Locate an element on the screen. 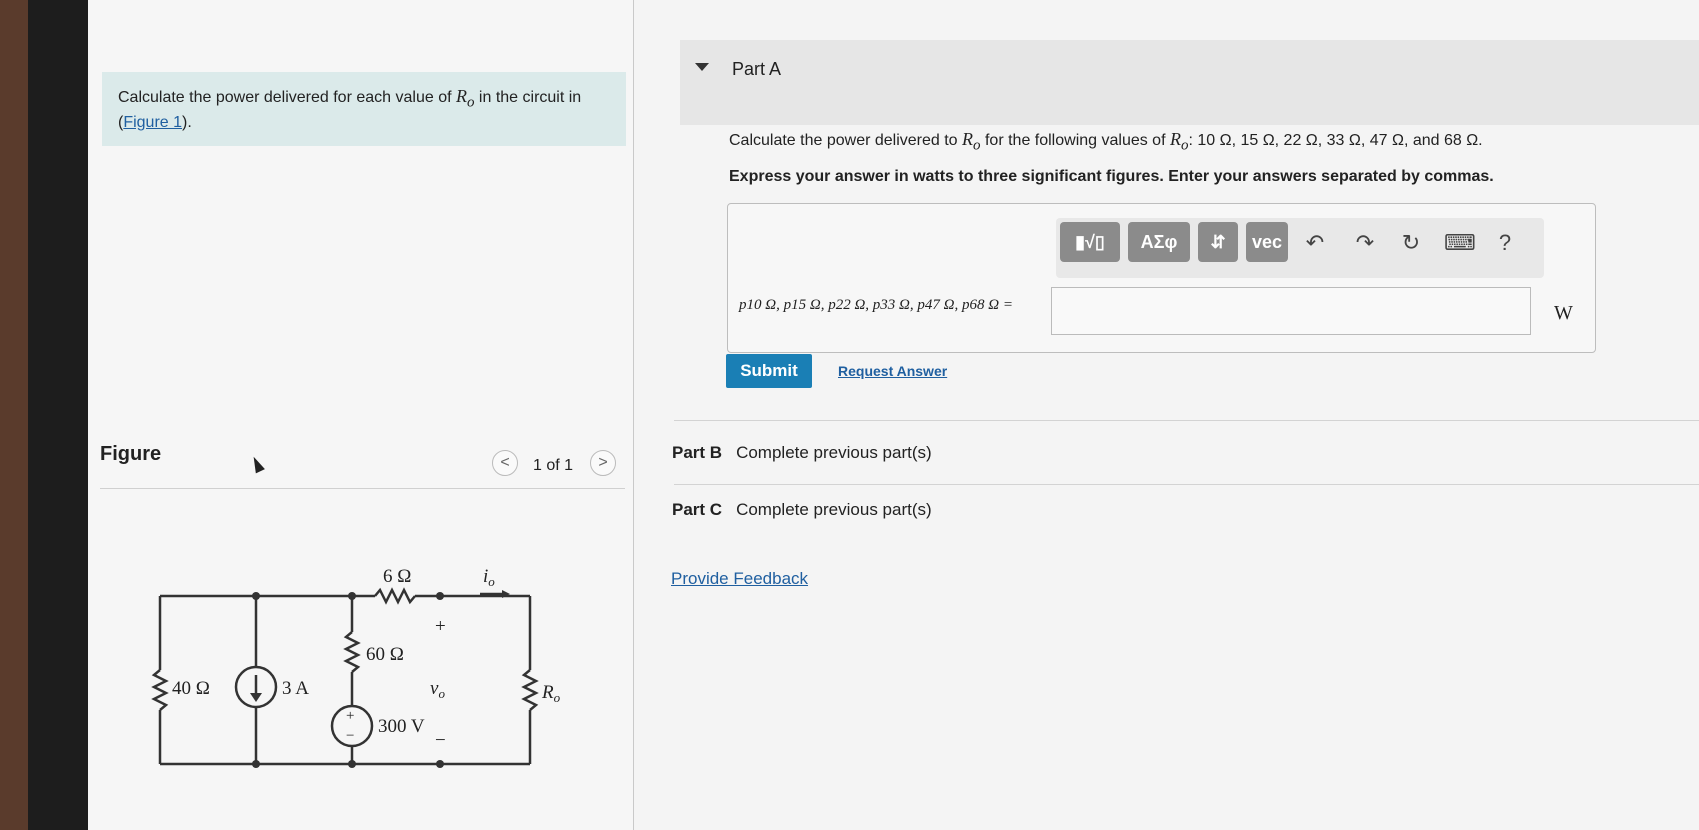 Image resolution: width=1699 pixels, height=830 pixels. label-300v: 300 V is located at coordinates (401, 726).